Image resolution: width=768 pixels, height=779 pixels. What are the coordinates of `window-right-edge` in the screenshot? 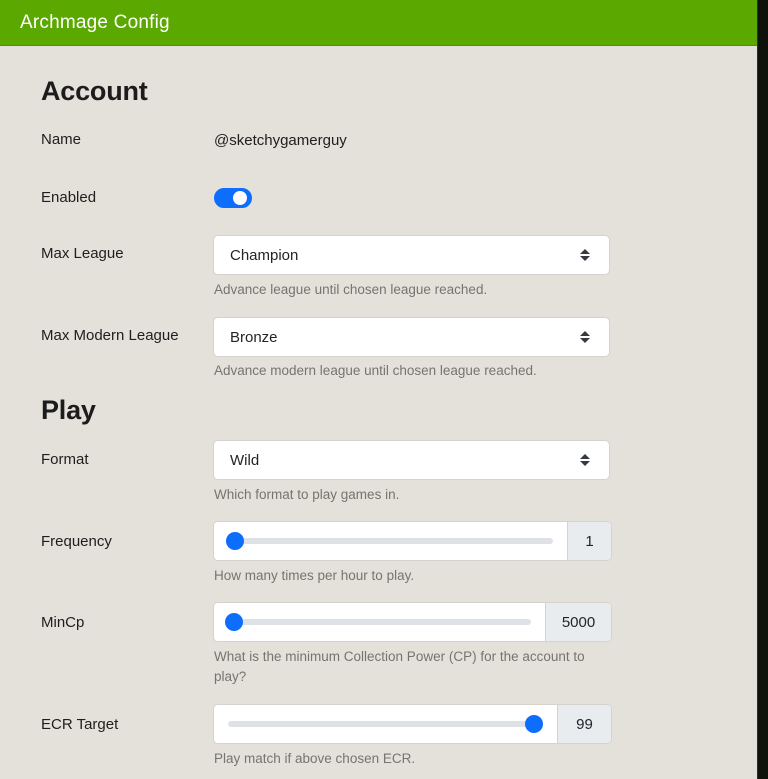 It's located at (762, 389).